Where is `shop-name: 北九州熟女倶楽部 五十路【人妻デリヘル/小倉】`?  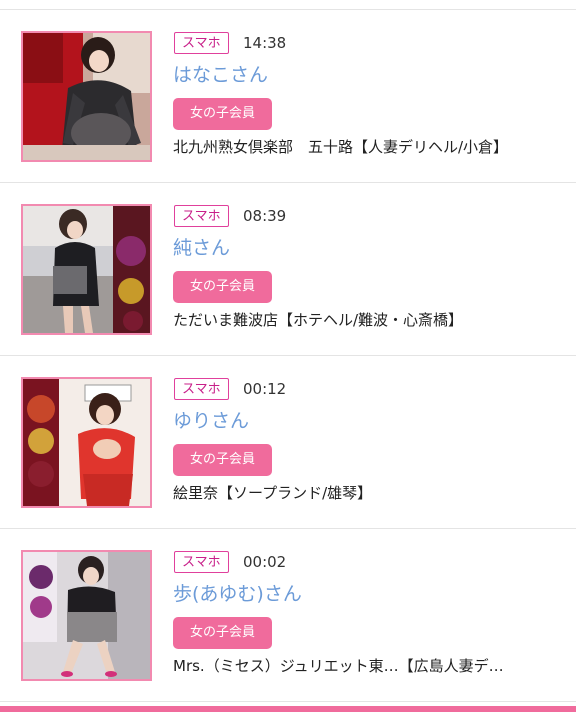
shop-name: 北九州熟女倶楽部 五十路【人妻デリヘル/小倉】 is located at coordinates (341, 147).